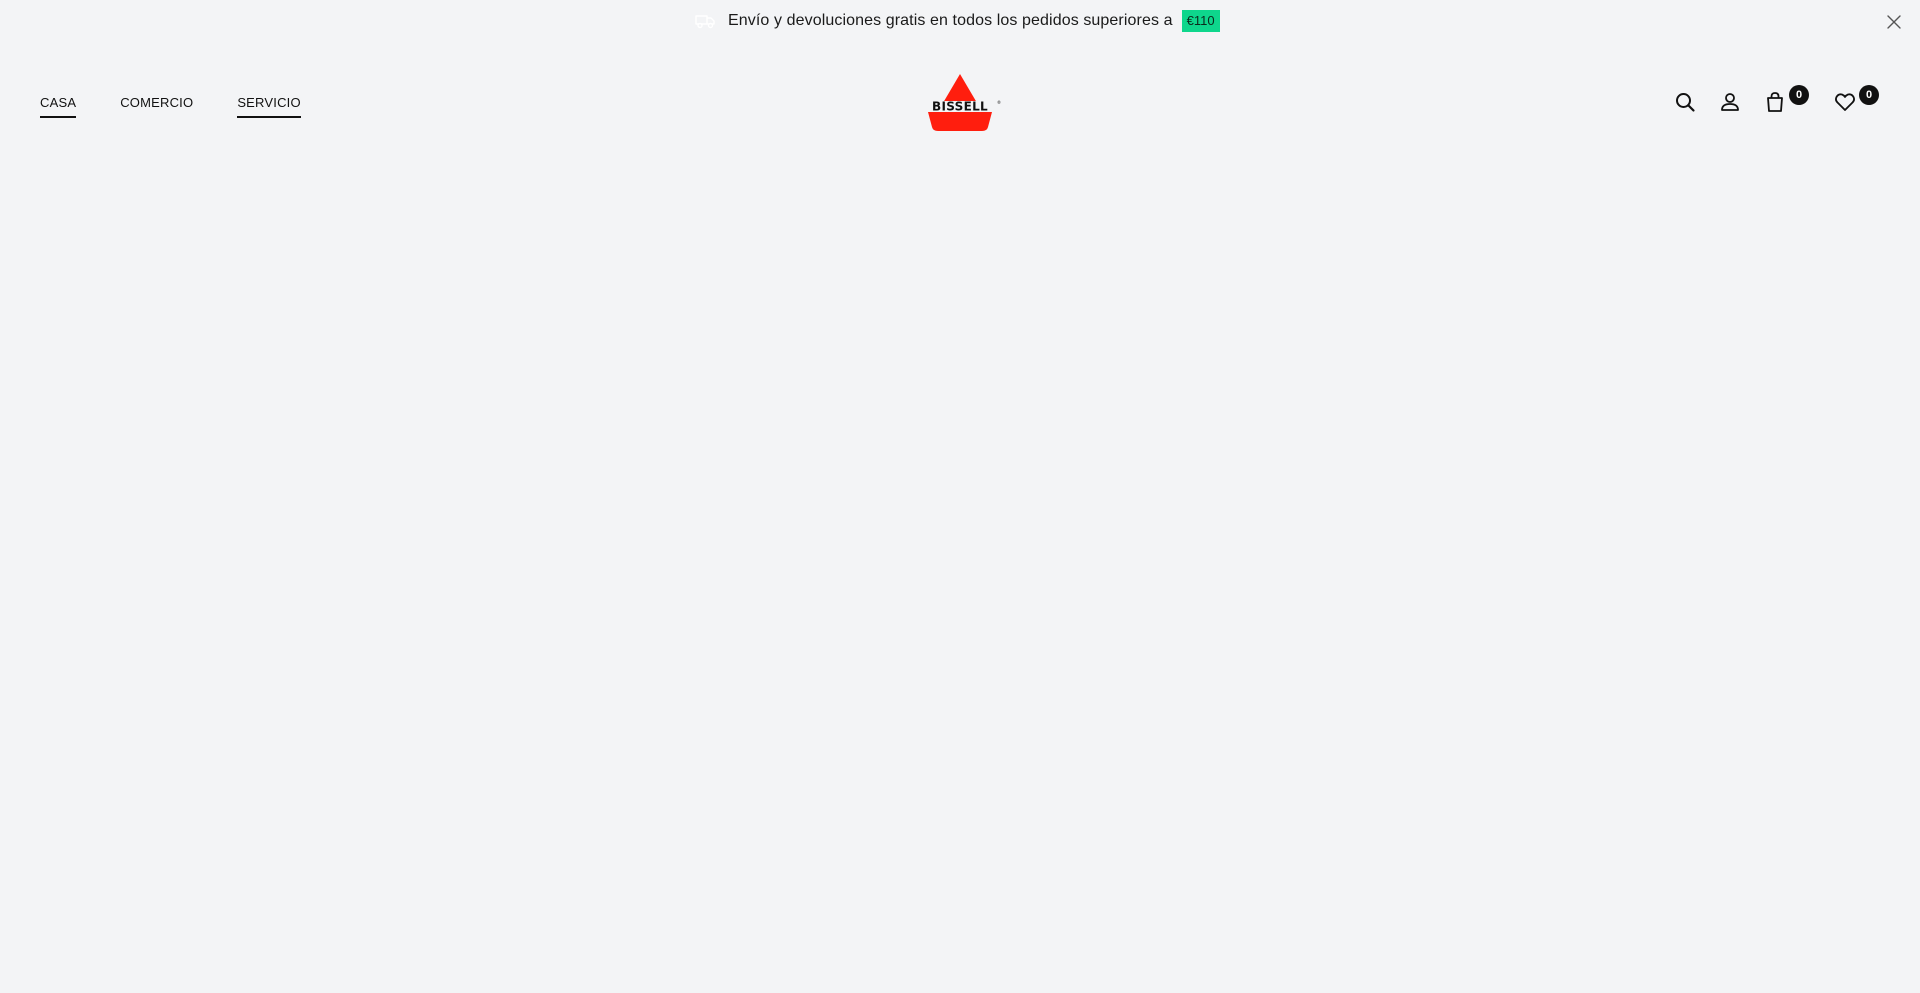 The width and height of the screenshot is (1920, 993). Describe the element at coordinates (1845, 102) in the screenshot. I see `heart-icon` at that location.